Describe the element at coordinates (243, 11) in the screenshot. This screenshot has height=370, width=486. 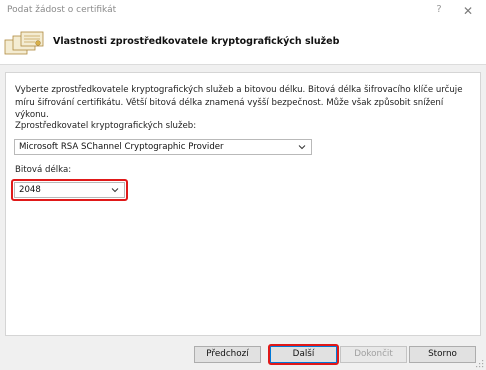
I see `title-bar: Podat žádost o certifikát ? ✕` at that location.